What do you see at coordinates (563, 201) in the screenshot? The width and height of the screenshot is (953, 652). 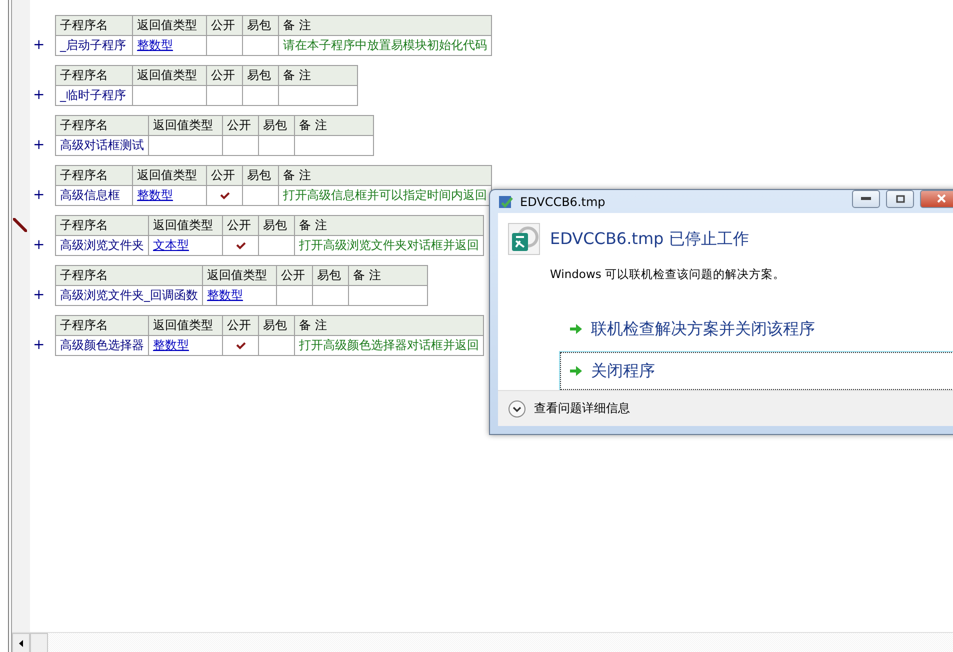 I see `window-title: EDVCCB6.tmp` at bounding box center [563, 201].